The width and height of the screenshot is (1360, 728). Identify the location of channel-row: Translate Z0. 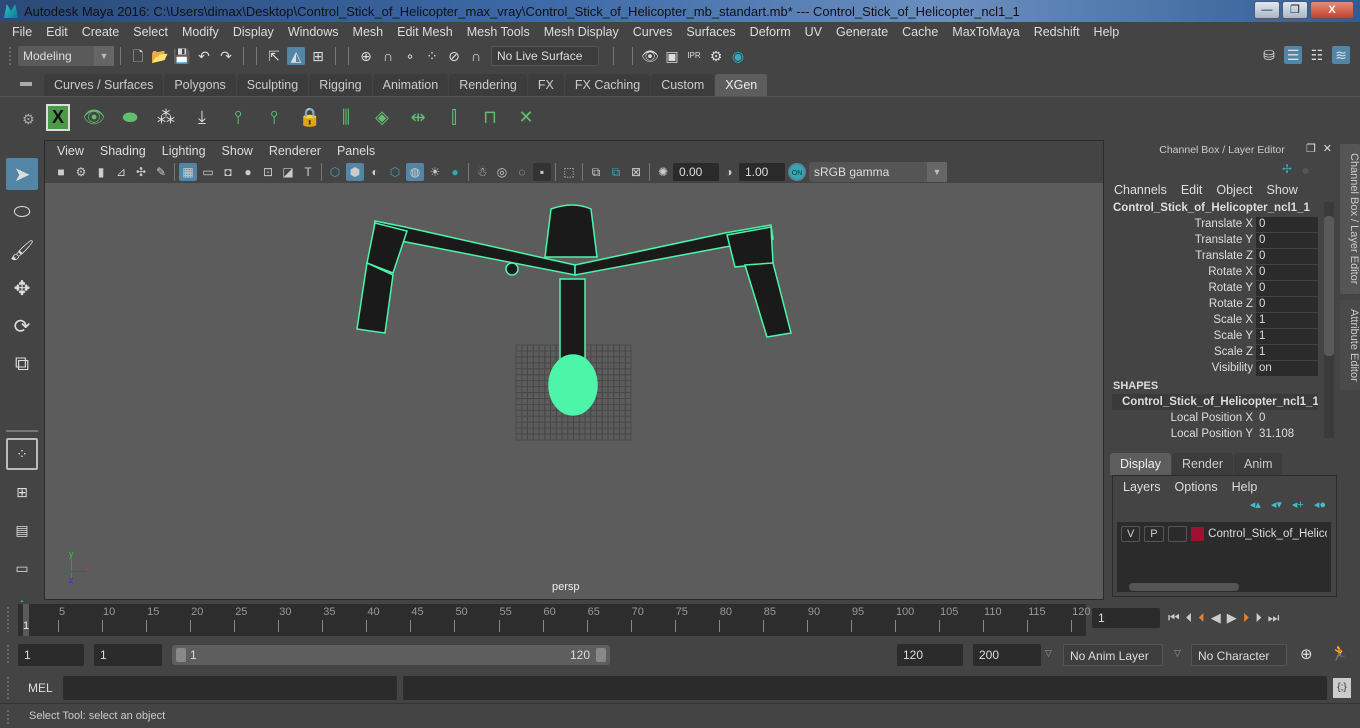
(1222, 256).